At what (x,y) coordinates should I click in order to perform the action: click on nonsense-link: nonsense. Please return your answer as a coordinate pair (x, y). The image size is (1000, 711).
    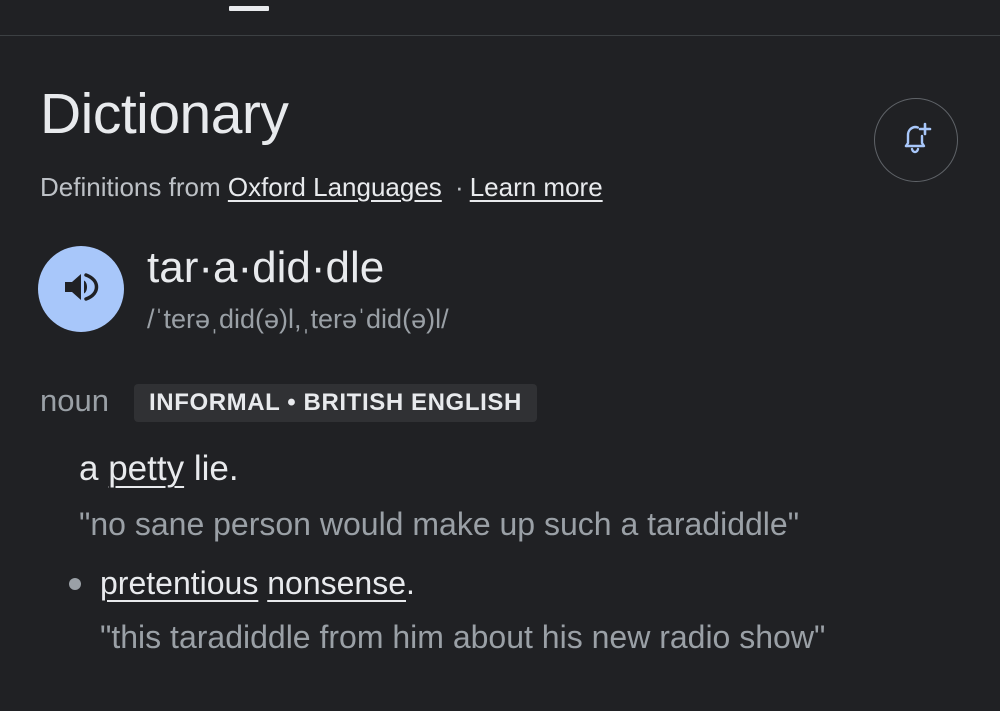
    Looking at the image, I should click on (336, 583).